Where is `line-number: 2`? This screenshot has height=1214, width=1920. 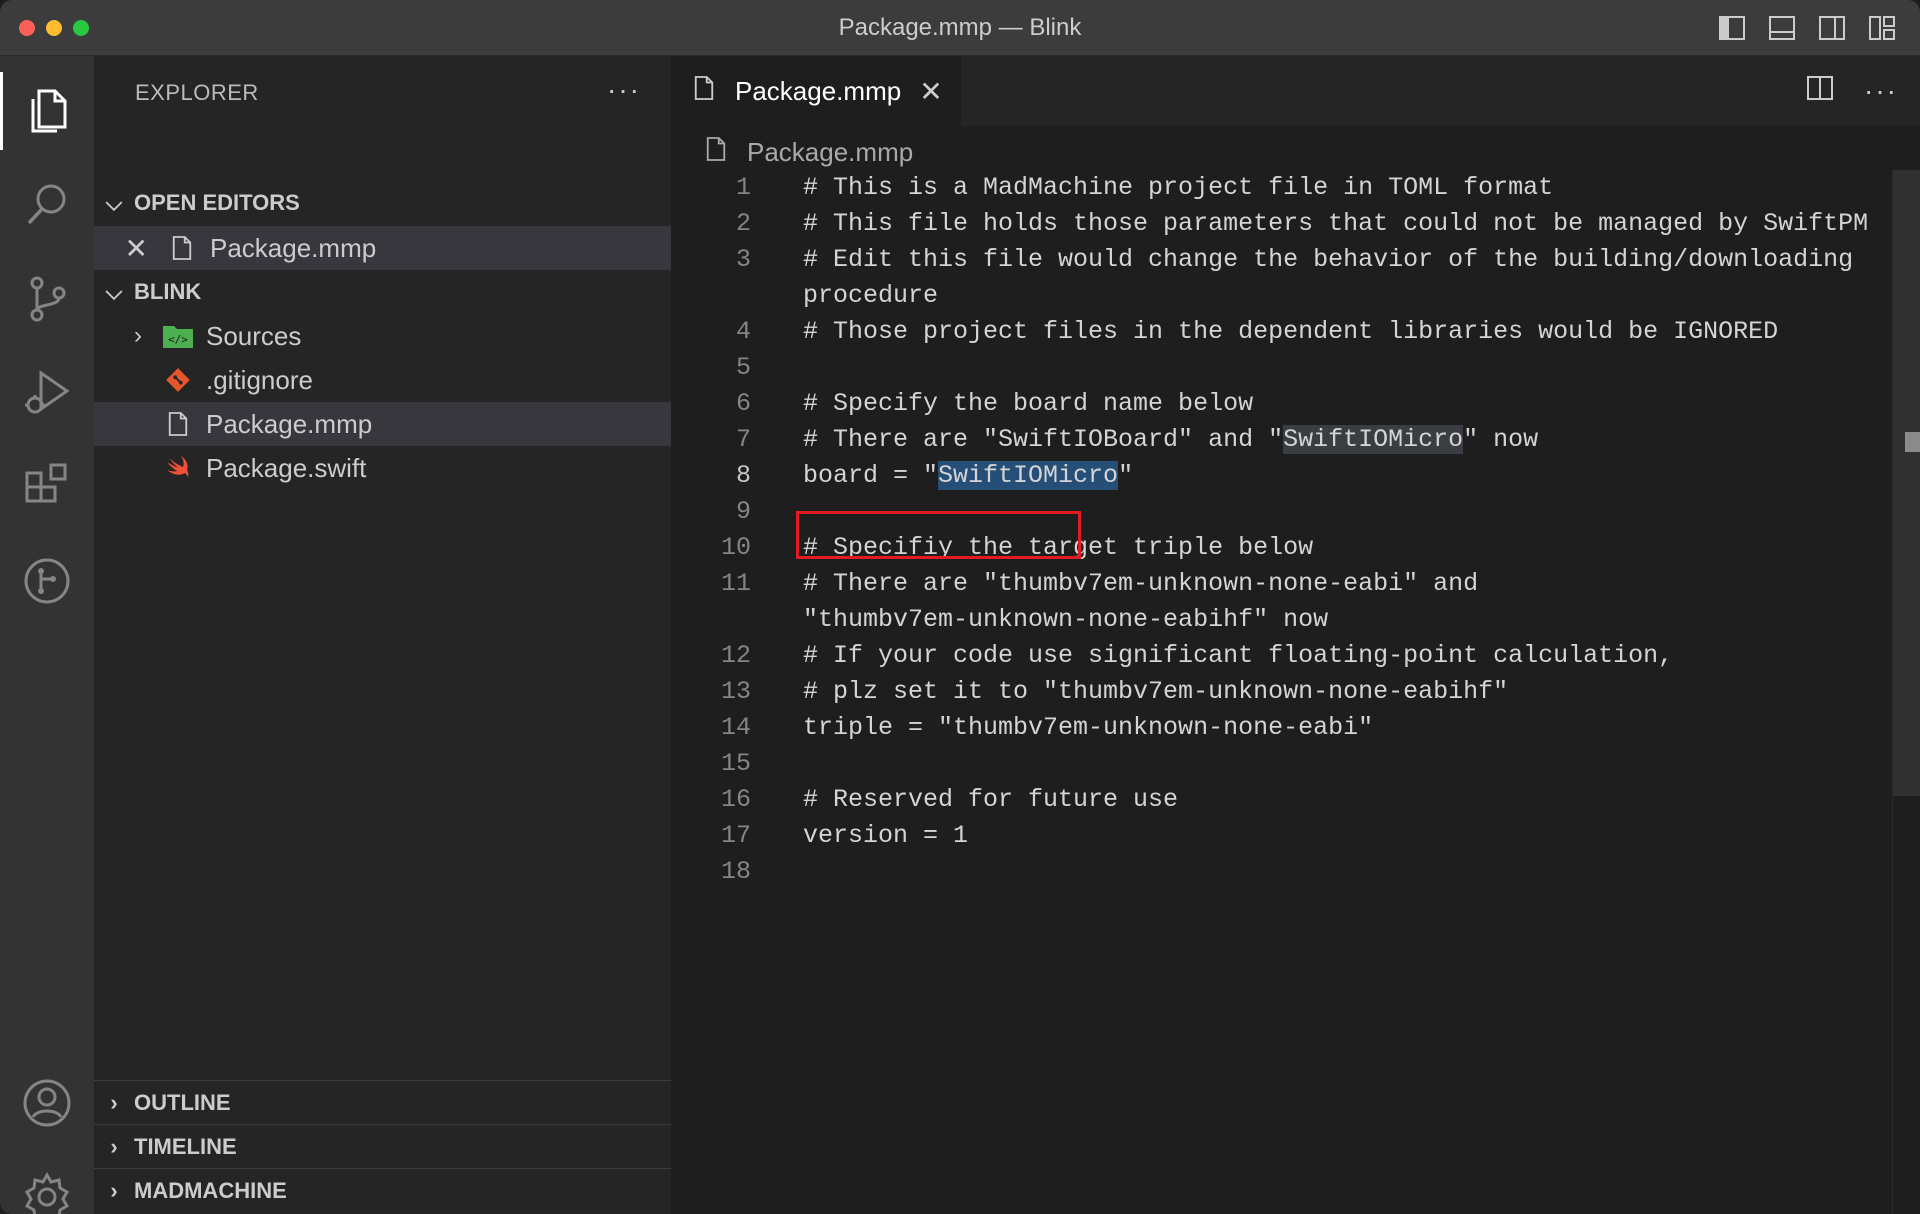 line-number: 2 is located at coordinates (743, 223).